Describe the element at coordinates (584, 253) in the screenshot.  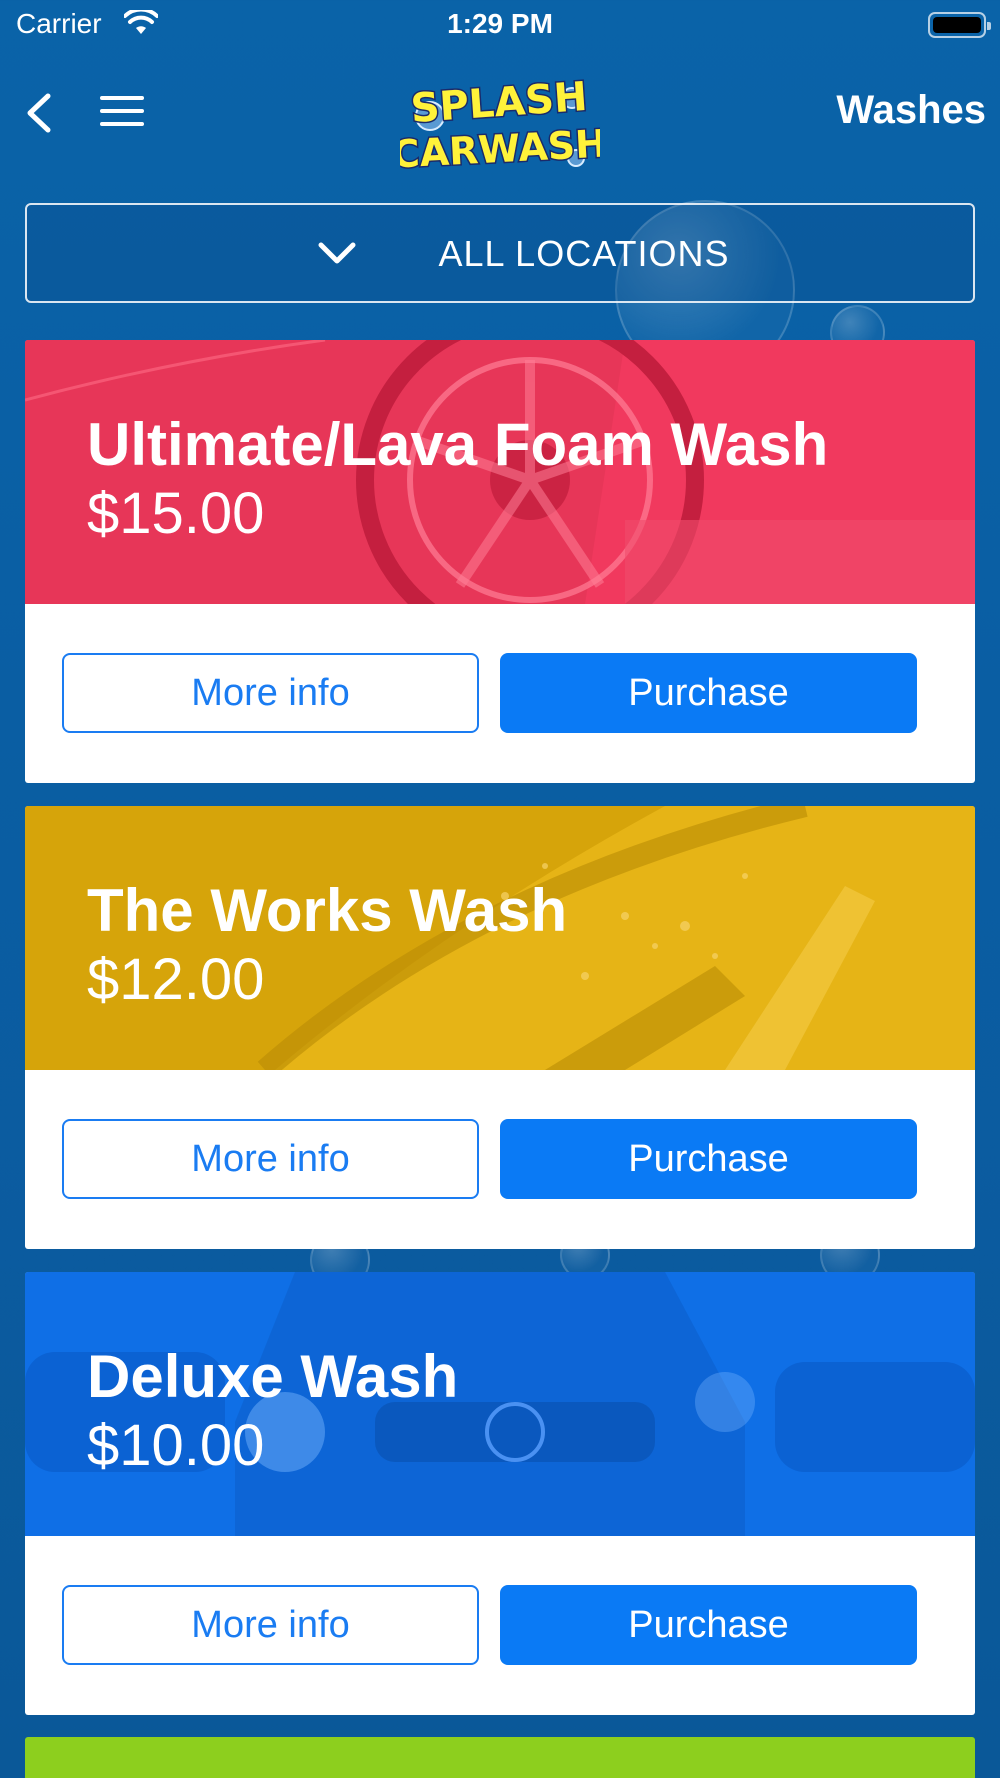
I see `location-dropdown-label: ALL LOCATIONS` at that location.